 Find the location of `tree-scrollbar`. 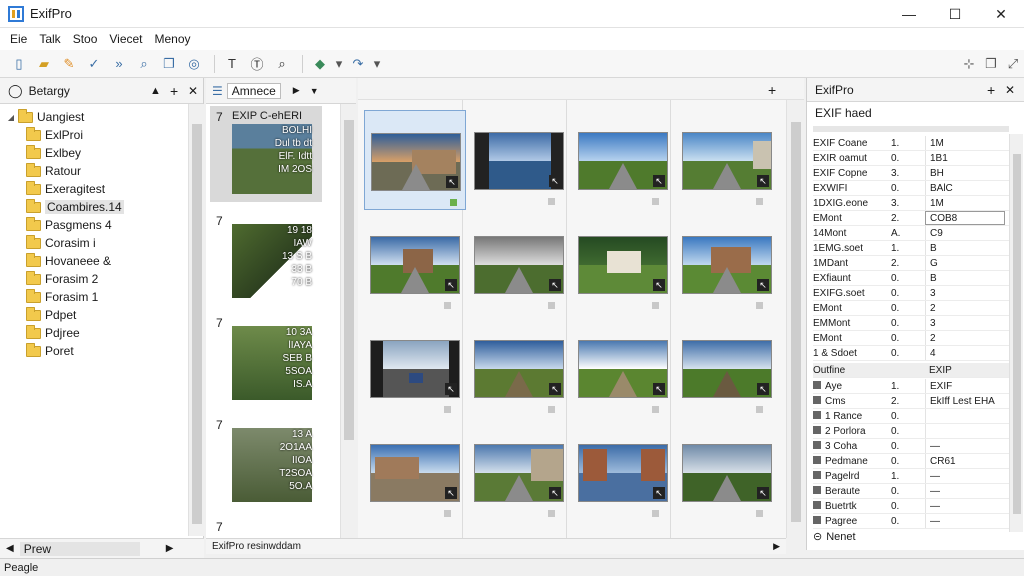

tree-scrollbar is located at coordinates (196, 320).